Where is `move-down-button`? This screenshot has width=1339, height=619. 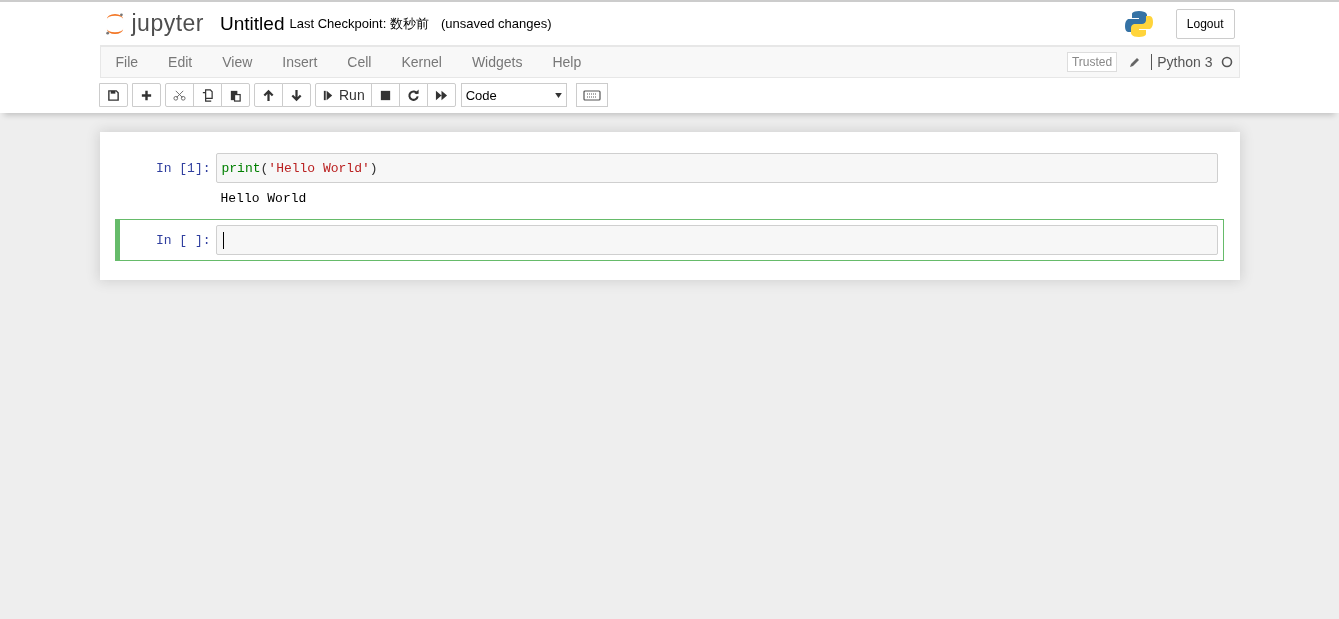 move-down-button is located at coordinates (296, 95).